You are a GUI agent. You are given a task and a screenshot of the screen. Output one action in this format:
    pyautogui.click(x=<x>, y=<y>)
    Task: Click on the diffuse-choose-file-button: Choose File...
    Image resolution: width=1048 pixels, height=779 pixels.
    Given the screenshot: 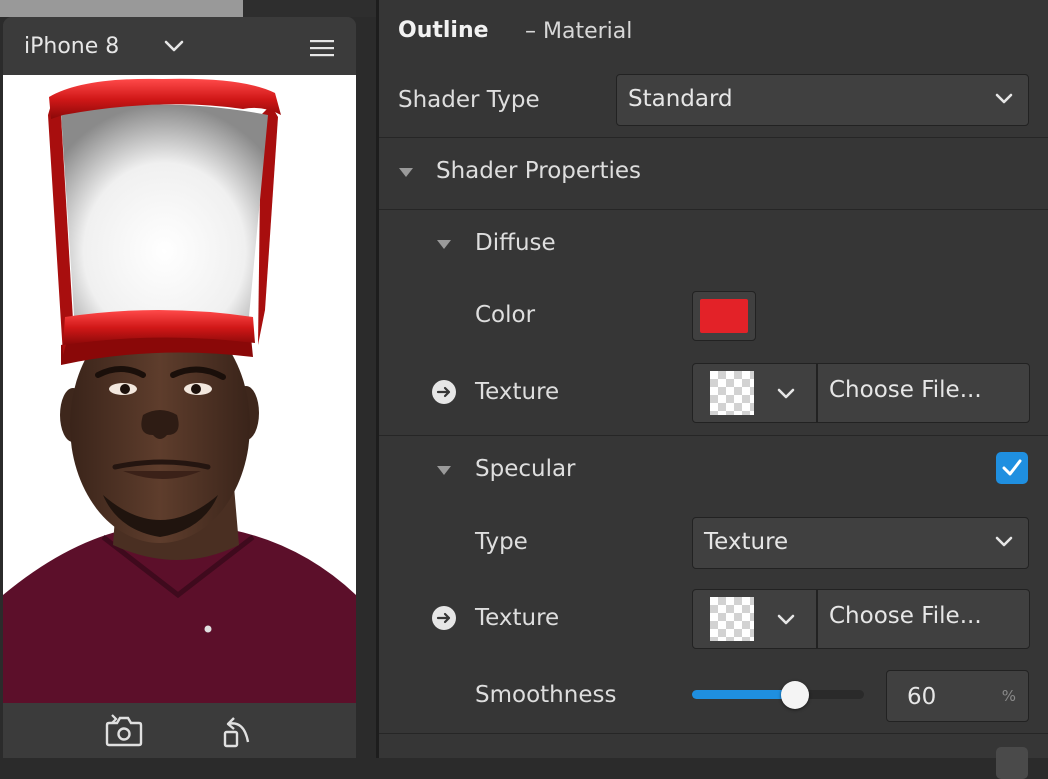 What is the action you would take?
    pyautogui.click(x=923, y=393)
    